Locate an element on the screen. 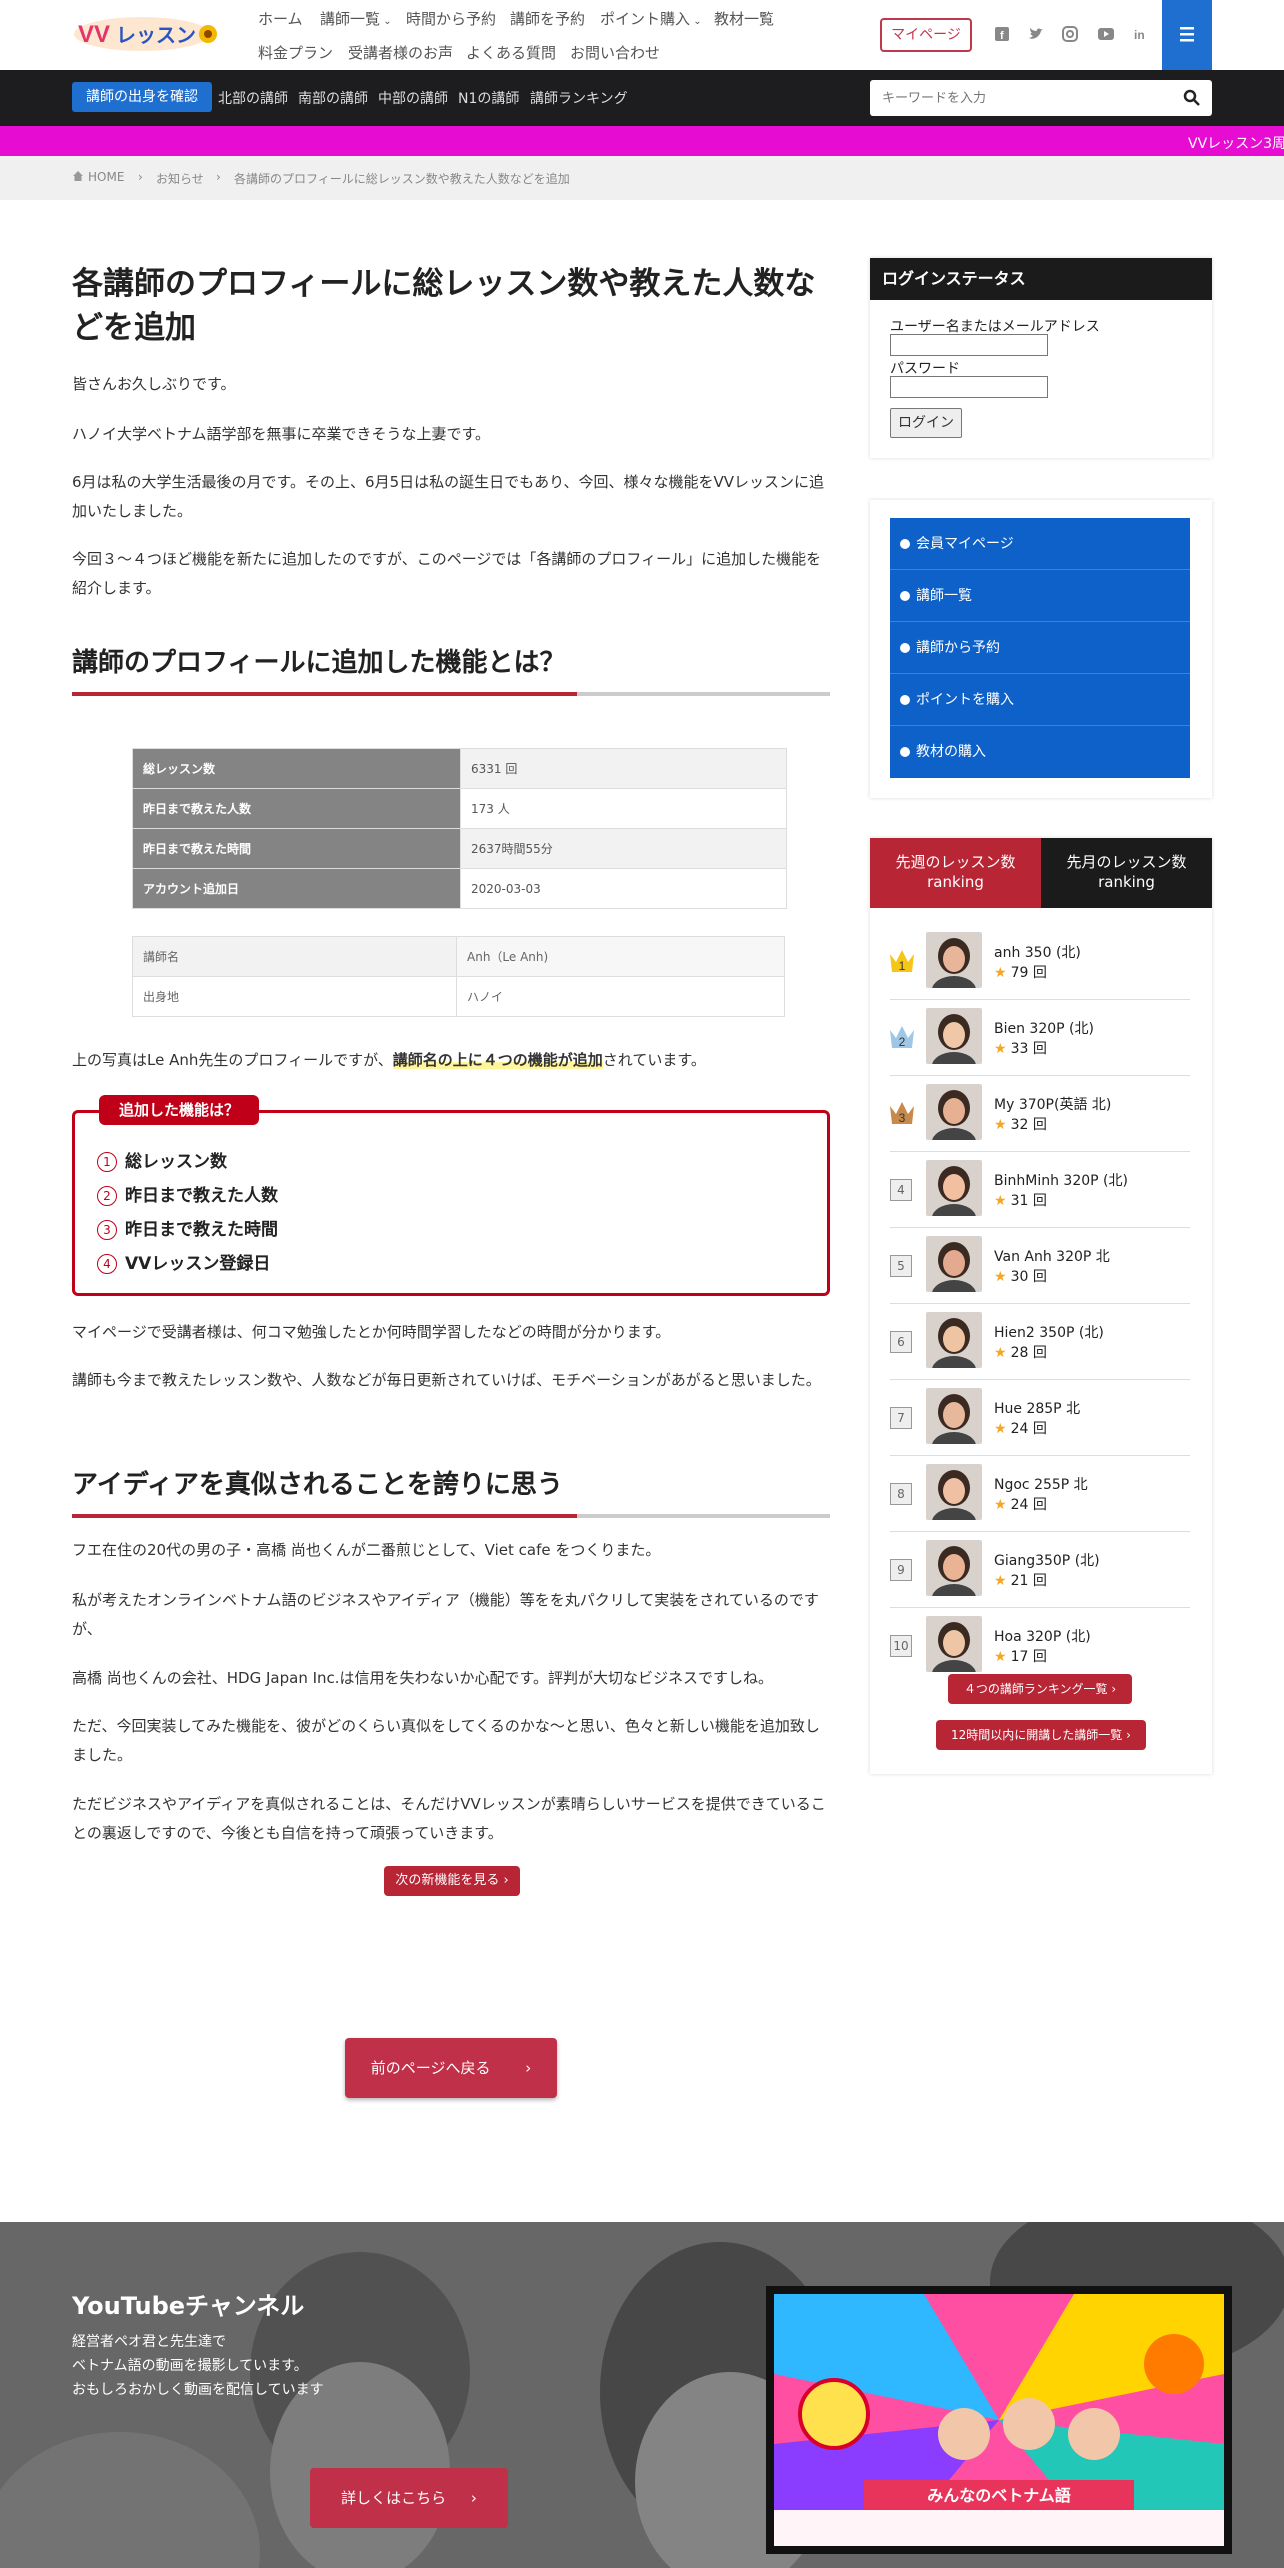 The width and height of the screenshot is (1284, 2568). feature-text: 総レッスン数 is located at coordinates (176, 1162).